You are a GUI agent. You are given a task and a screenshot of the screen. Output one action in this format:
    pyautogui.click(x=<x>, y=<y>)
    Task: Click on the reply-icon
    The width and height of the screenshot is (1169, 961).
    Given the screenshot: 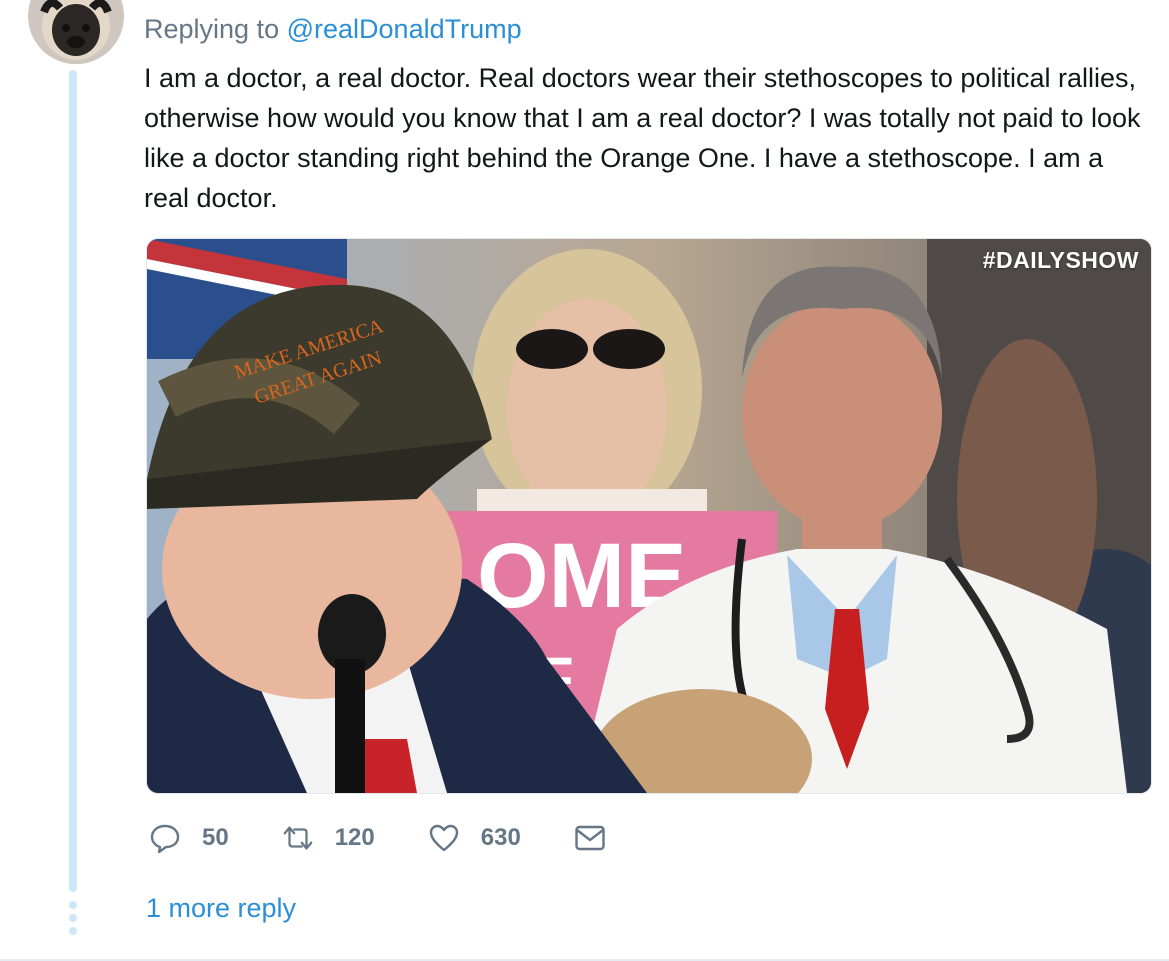 What is the action you would take?
    pyautogui.click(x=165, y=838)
    